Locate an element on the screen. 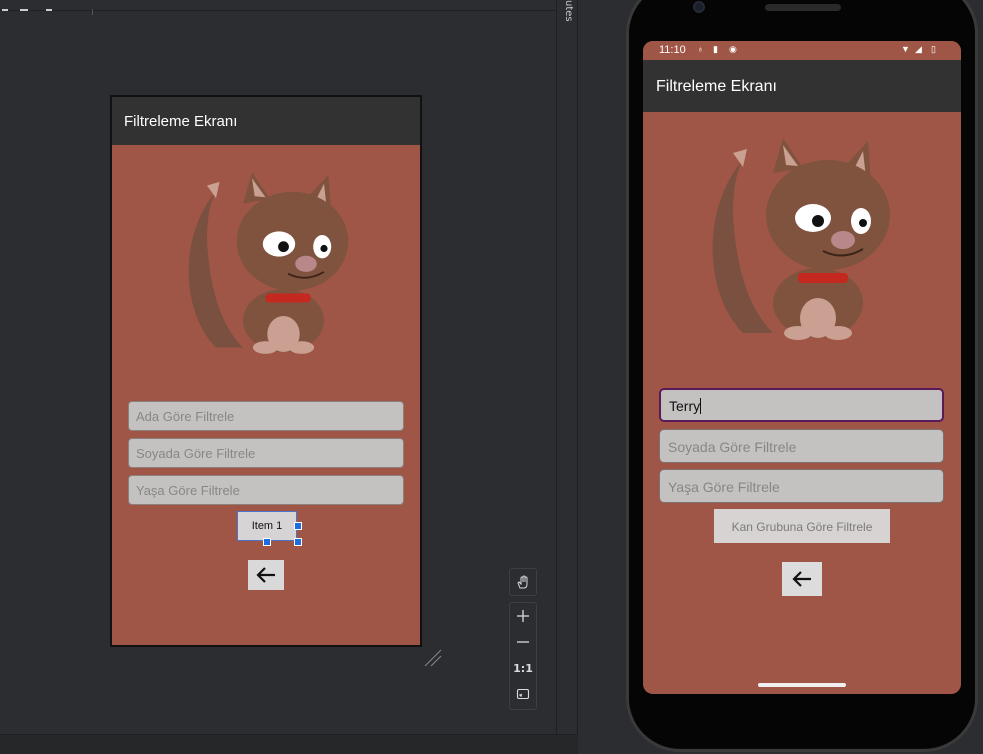 This screenshot has height=754, width=983. resize-handle-corner is located at coordinates (298, 542).